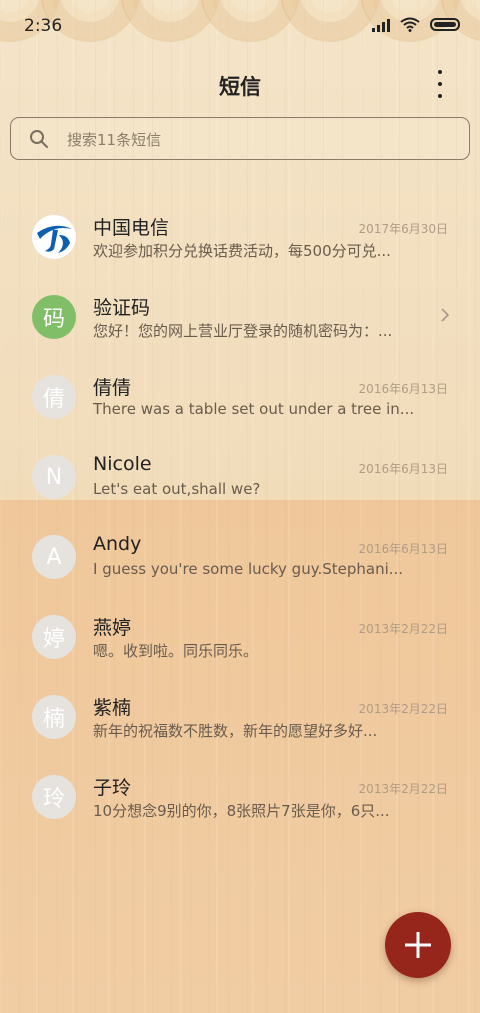  What do you see at coordinates (240, 635) in the screenshot?
I see `list-item: 婷 燕婷 2013年2月22日 嗯。收到啦。同乐同乐。` at bounding box center [240, 635].